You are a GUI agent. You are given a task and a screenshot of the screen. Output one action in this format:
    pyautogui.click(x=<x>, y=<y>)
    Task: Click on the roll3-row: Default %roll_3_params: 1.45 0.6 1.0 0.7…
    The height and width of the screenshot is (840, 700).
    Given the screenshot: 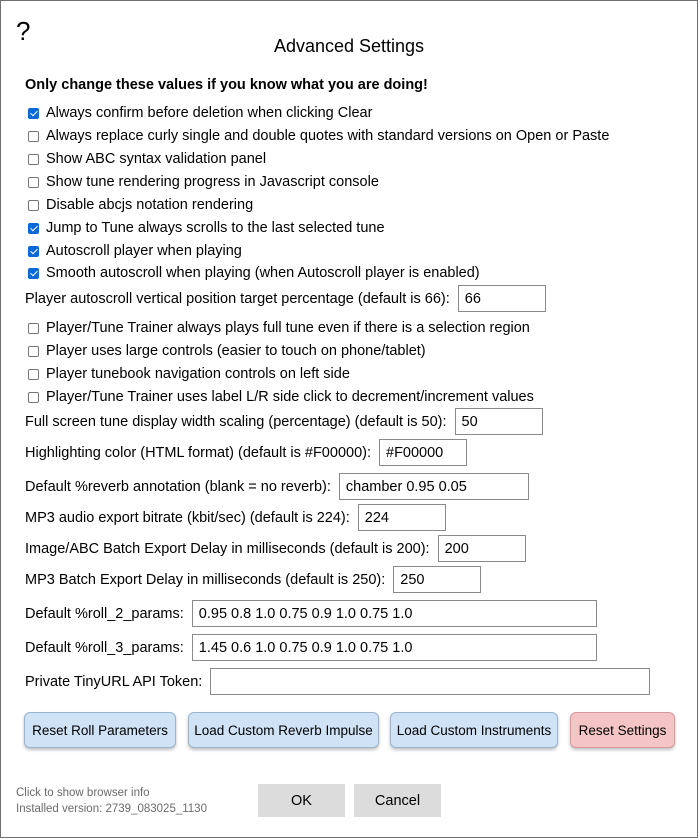 What is the action you would take?
    pyautogui.click(x=311, y=647)
    